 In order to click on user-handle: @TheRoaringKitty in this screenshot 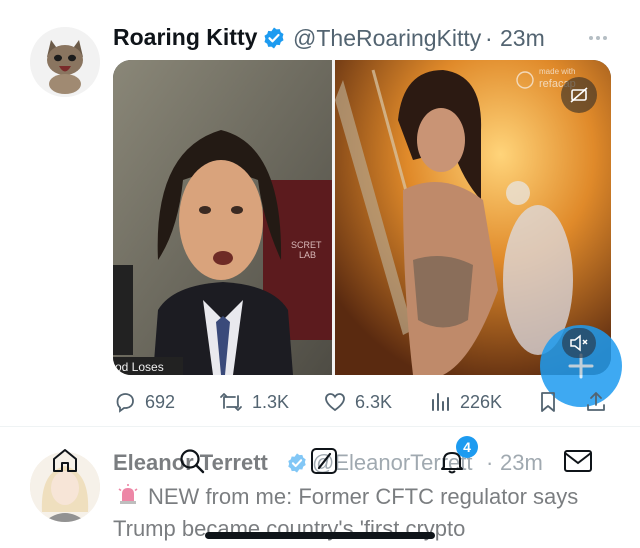, I will do `click(387, 38)`.